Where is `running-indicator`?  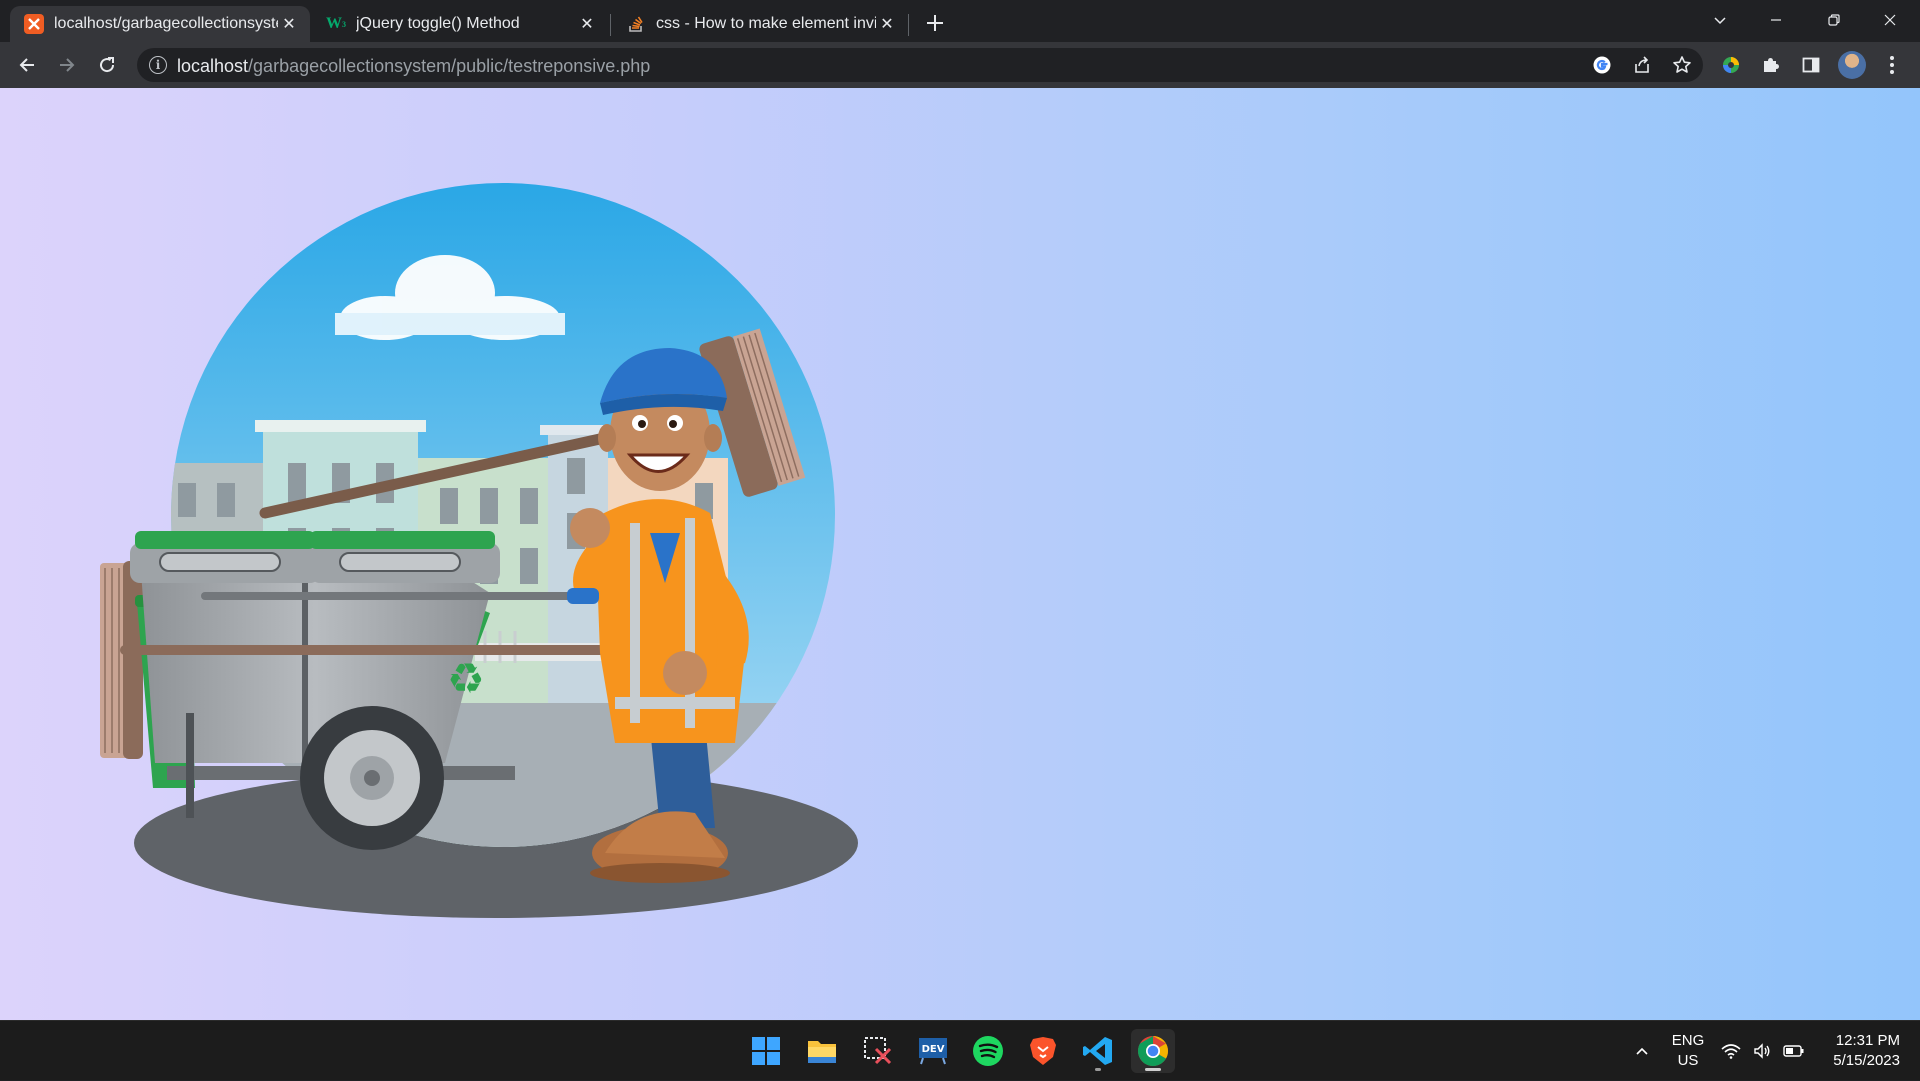 running-indicator is located at coordinates (1098, 1069).